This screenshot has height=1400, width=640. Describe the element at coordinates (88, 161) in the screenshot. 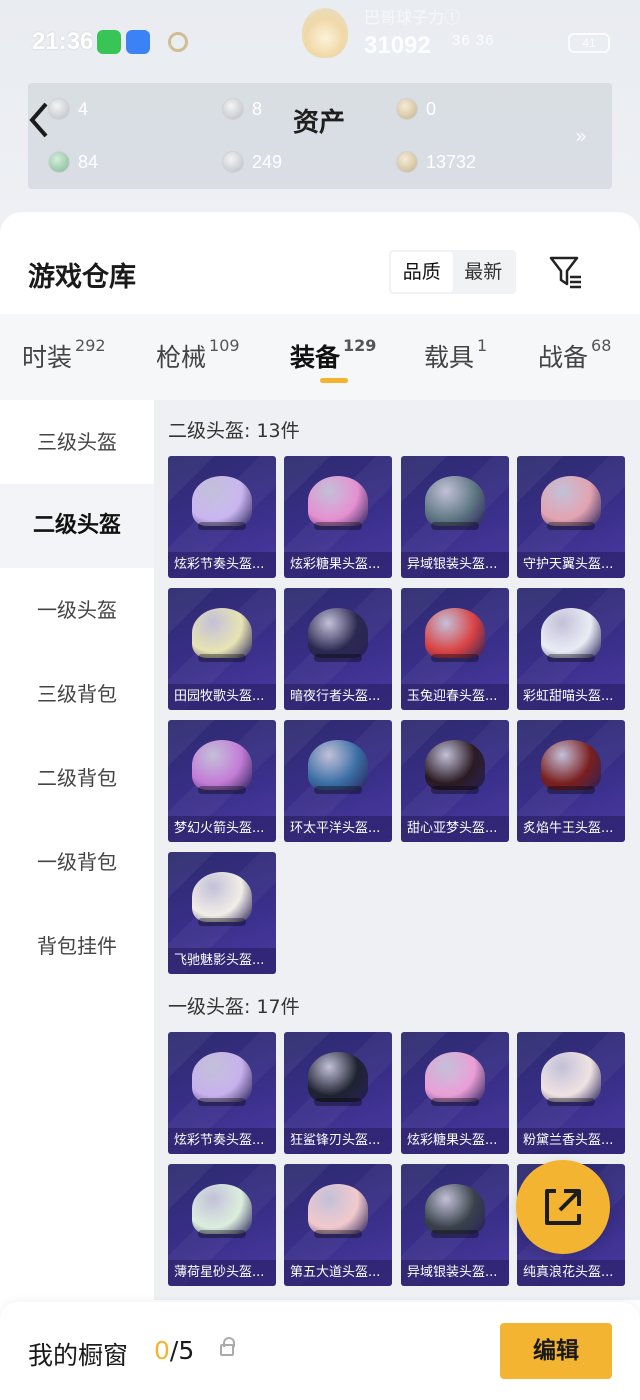

I see `asset-value: 84` at that location.